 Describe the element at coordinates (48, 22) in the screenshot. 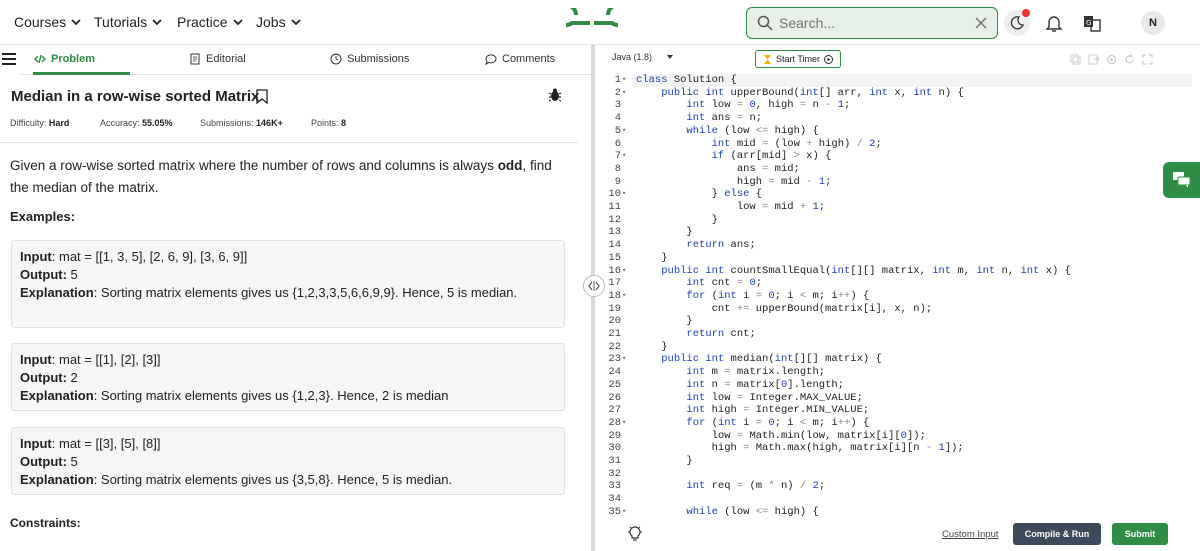

I see `nav-courses: Courses` at that location.